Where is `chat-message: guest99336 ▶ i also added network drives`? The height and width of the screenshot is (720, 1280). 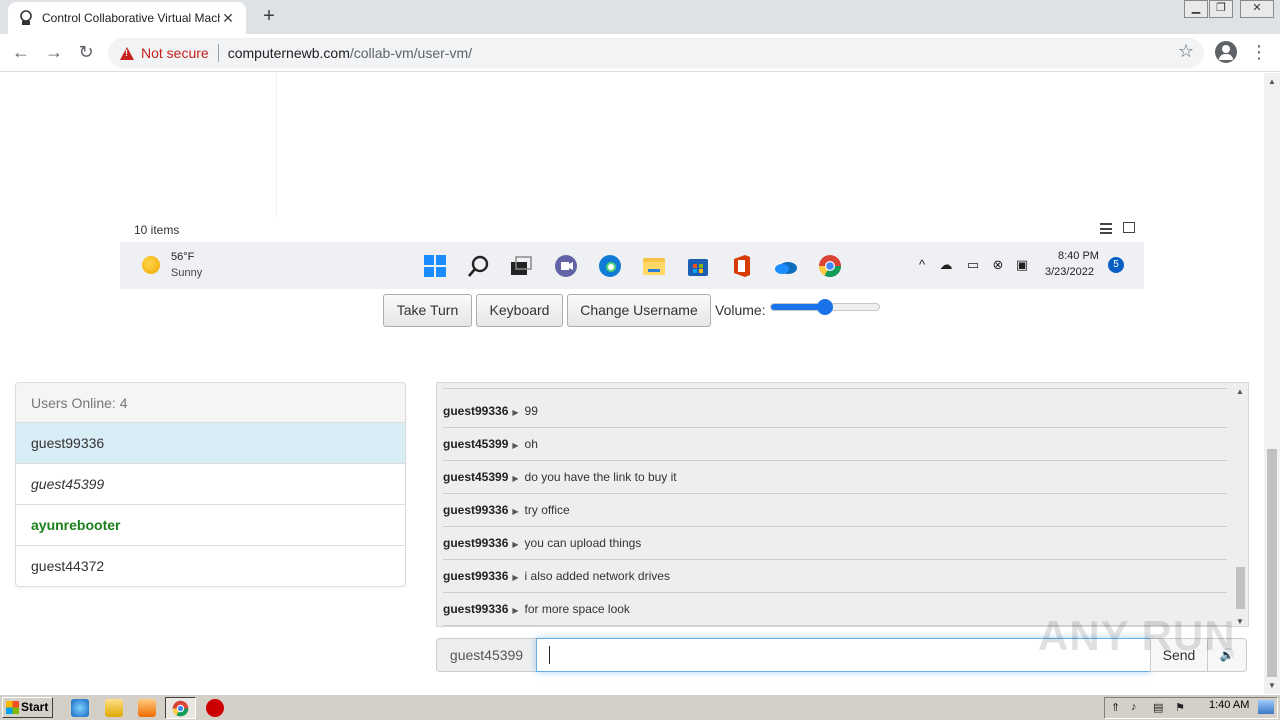
chat-message: guest99336 ▶ i also added network drives is located at coordinates (835, 576).